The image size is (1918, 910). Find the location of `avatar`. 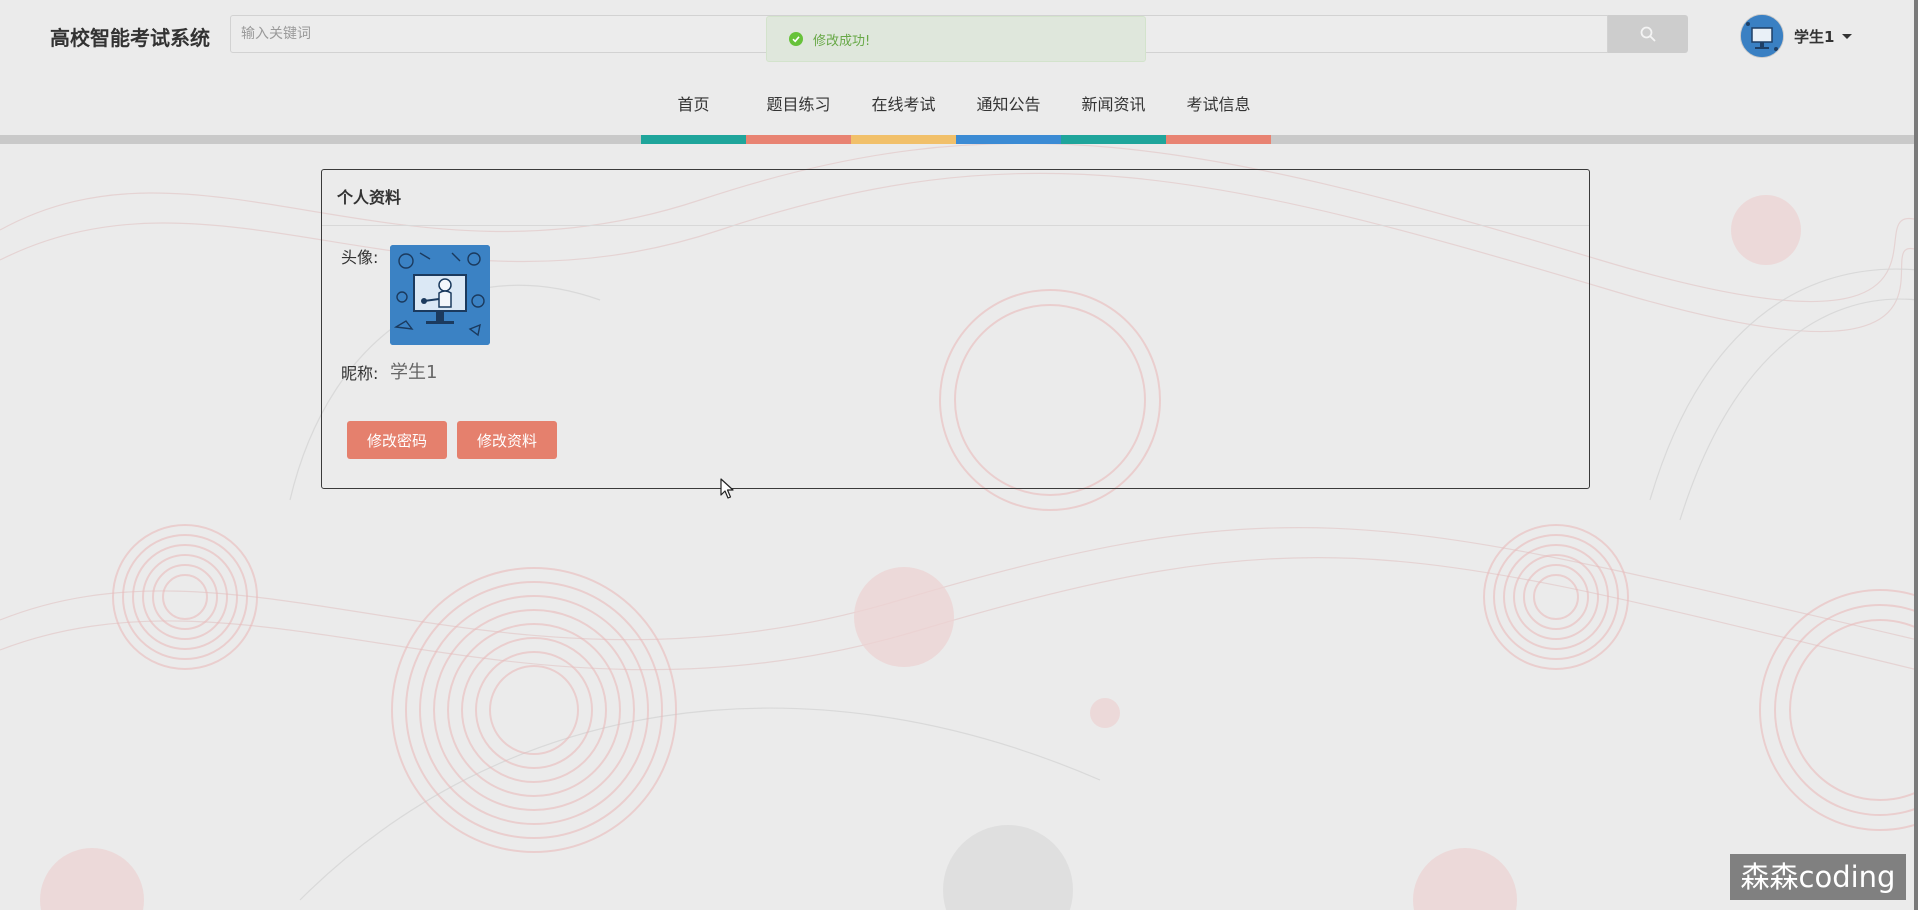

avatar is located at coordinates (1762, 36).